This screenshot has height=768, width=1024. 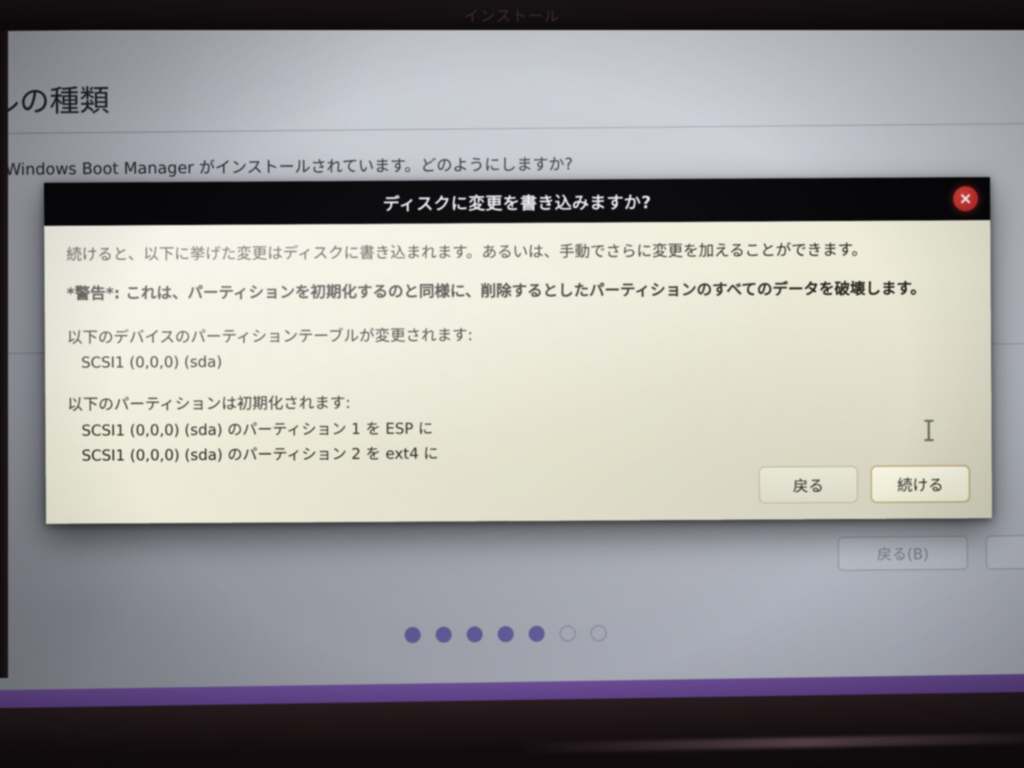 I want to click on close-icon, so click(x=966, y=199).